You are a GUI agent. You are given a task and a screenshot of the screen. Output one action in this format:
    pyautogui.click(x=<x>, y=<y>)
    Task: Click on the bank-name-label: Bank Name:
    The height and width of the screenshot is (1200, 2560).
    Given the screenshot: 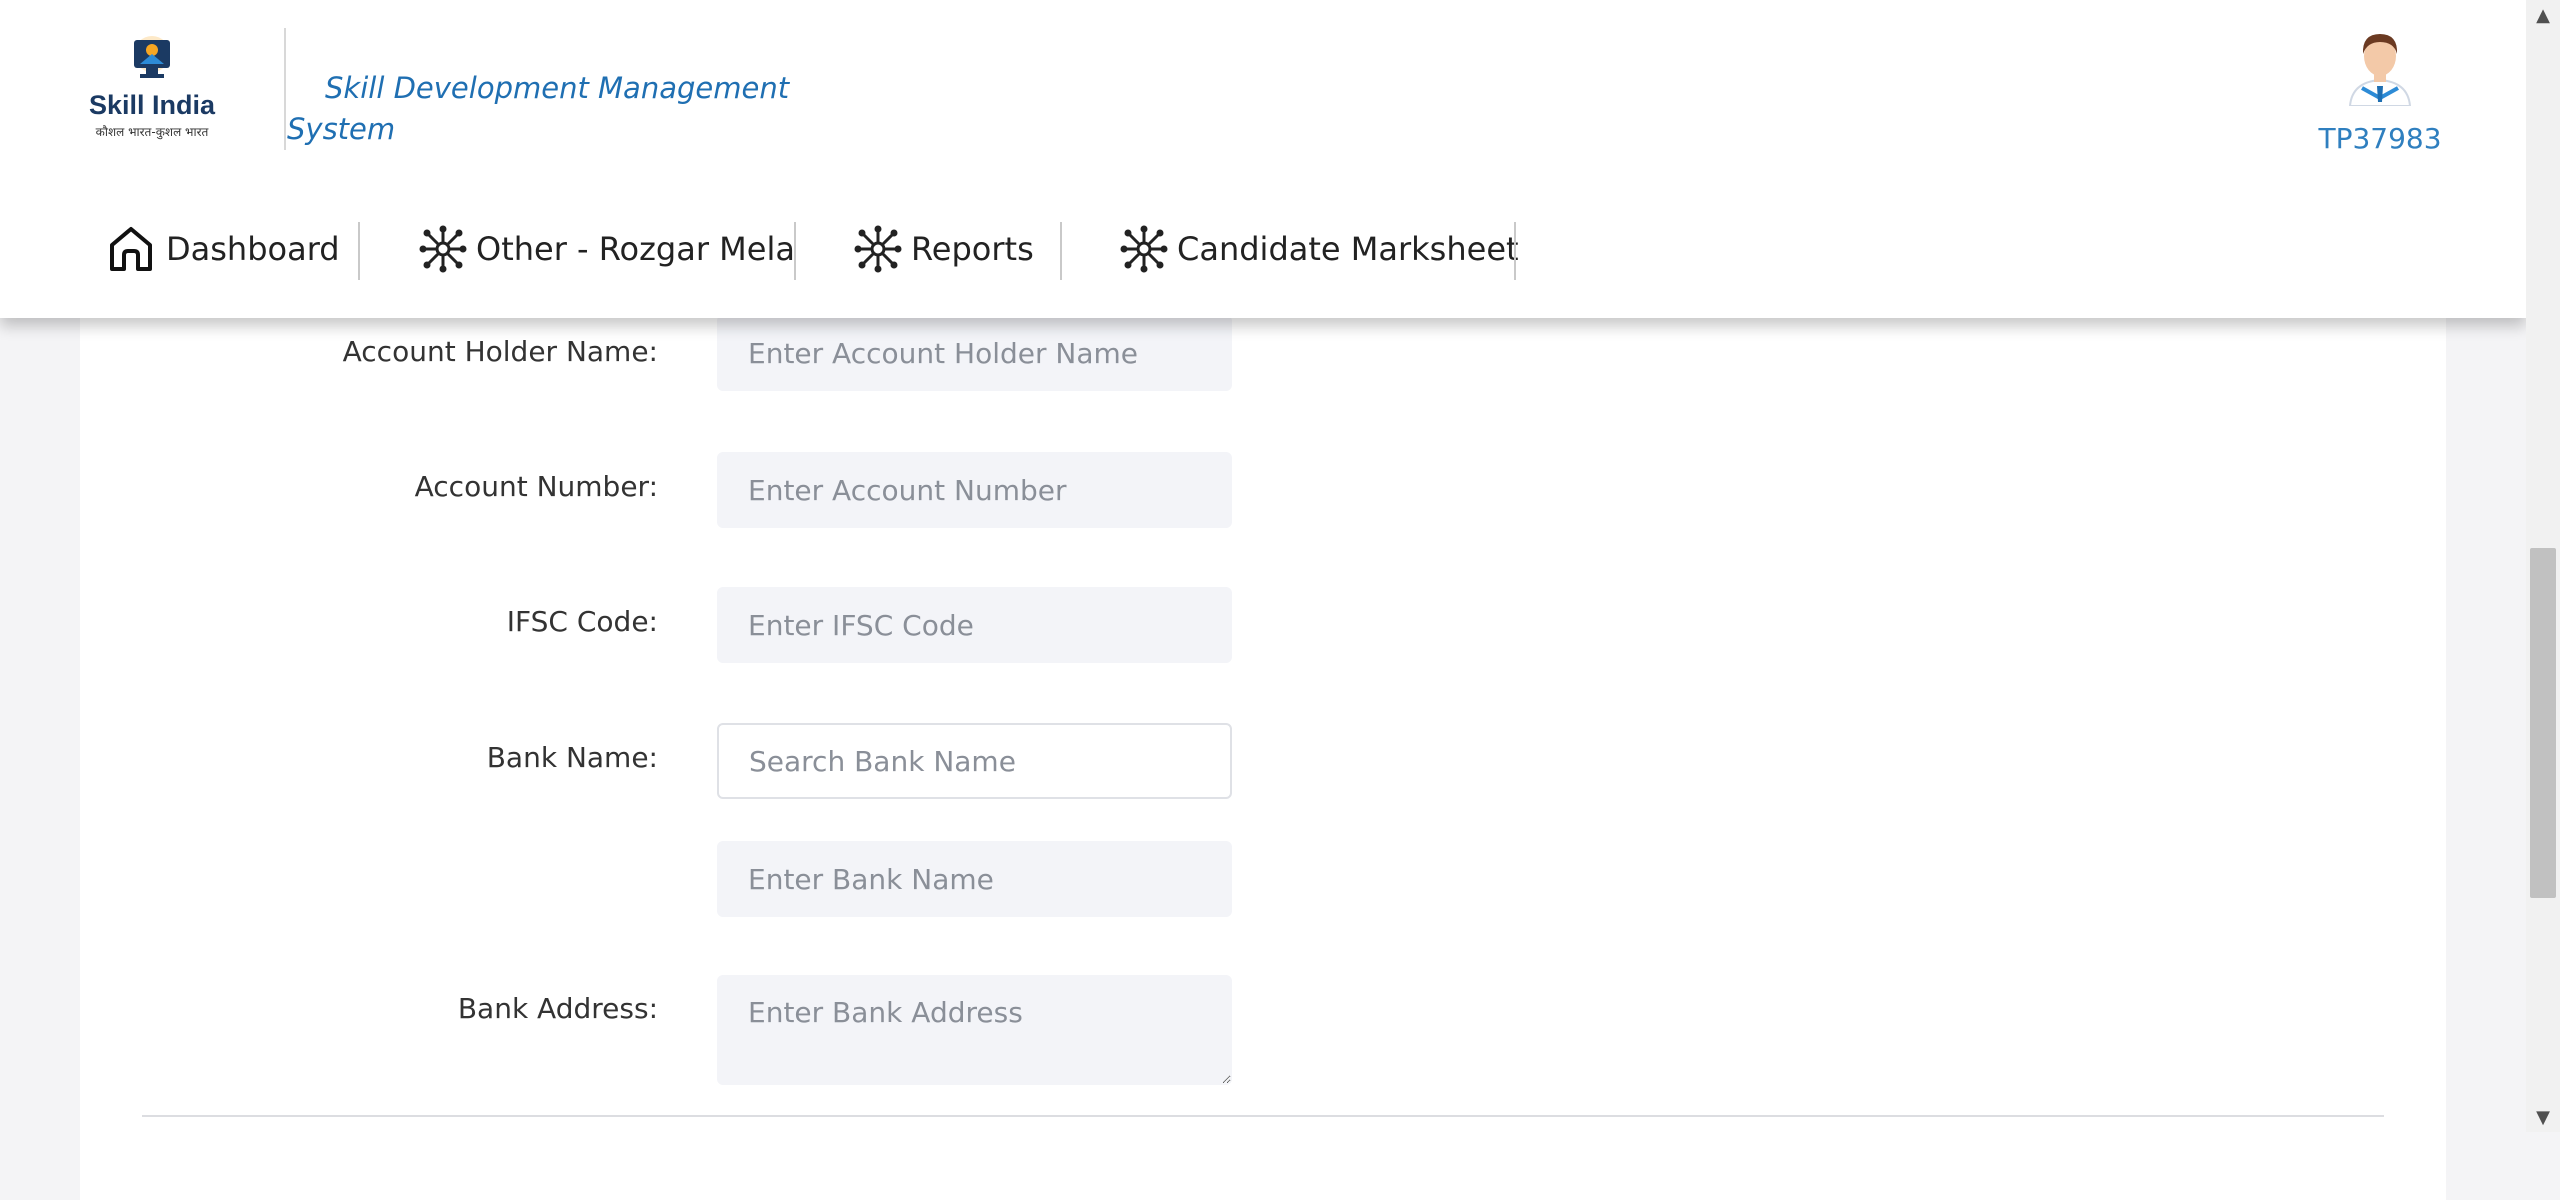 What is the action you would take?
    pyautogui.click(x=572, y=757)
    